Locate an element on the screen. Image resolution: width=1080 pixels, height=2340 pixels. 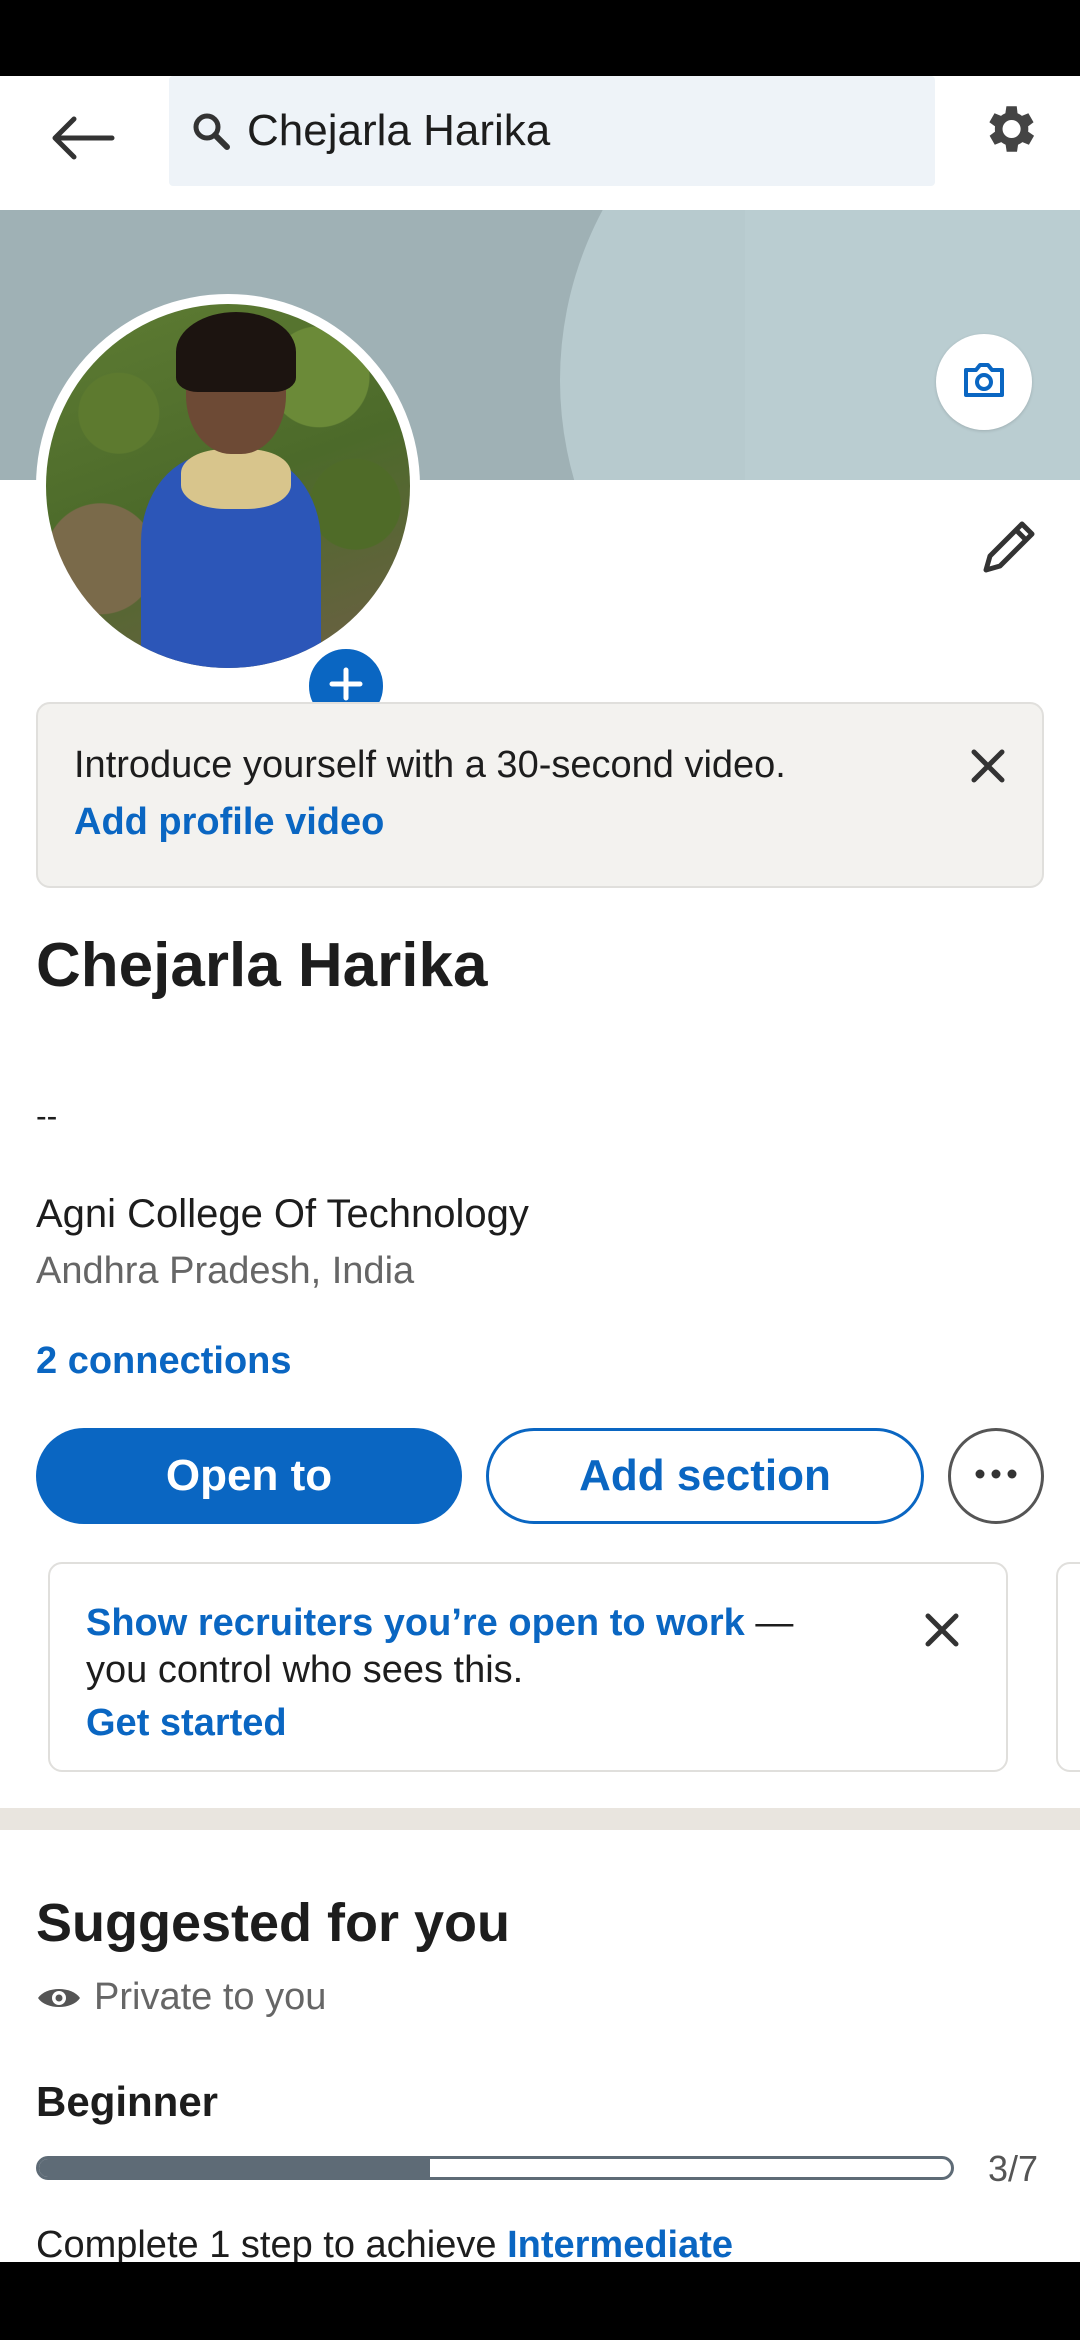
privacy-text: Private to you is located at coordinates (210, 1997).